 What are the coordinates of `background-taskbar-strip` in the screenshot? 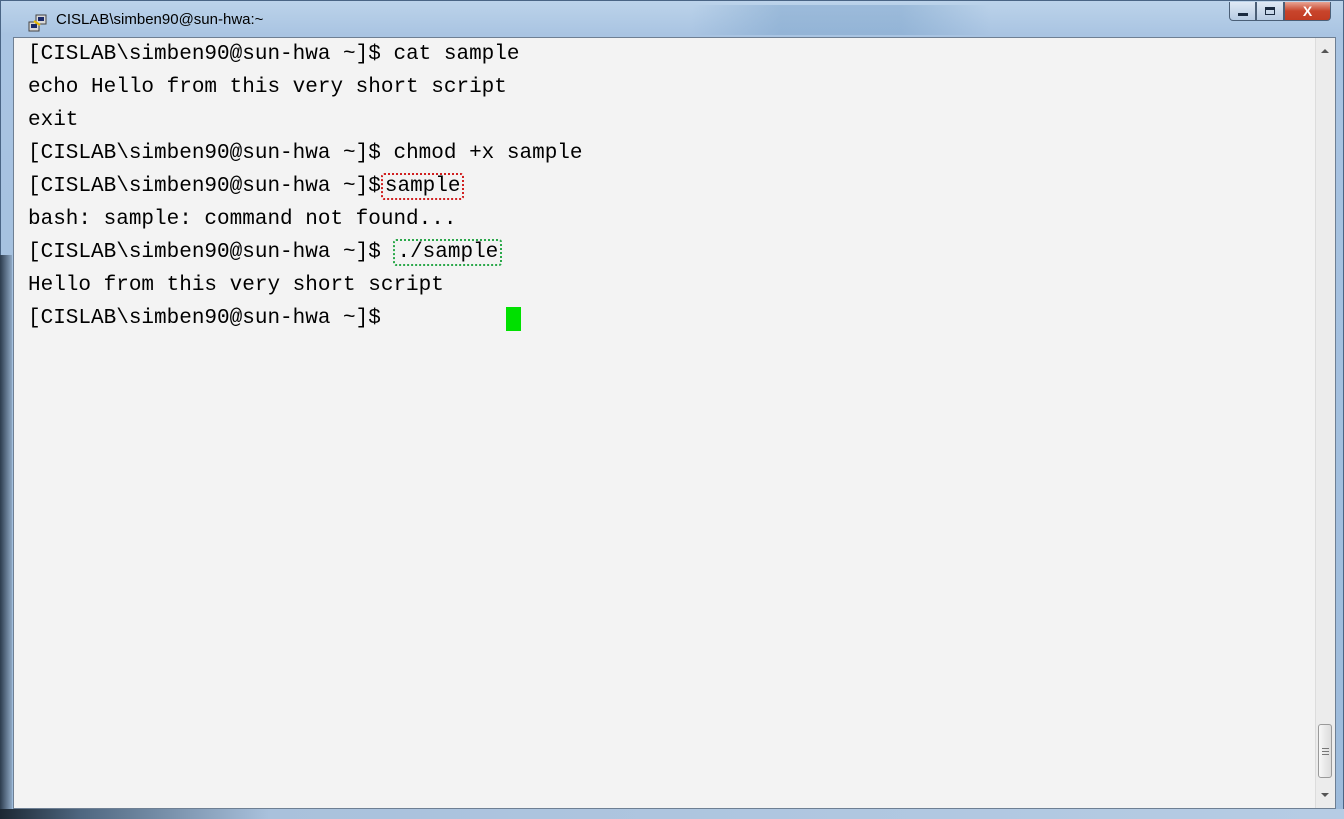 It's located at (672, 814).